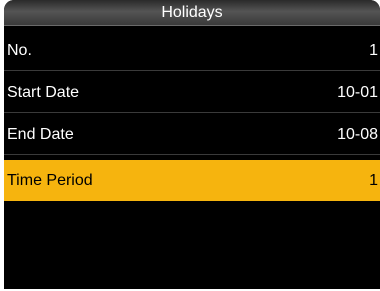  What do you see at coordinates (357, 134) in the screenshot?
I see `menu-item-value: 10-08` at bounding box center [357, 134].